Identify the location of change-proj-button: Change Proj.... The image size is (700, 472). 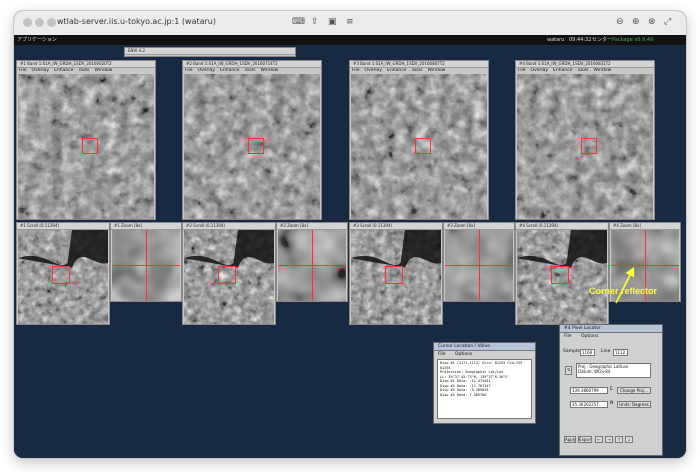
(634, 390).